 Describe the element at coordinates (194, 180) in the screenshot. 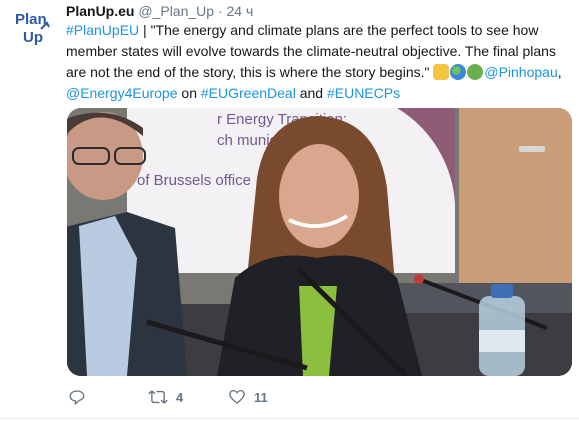

I see `slide-line-3: of Brussels office` at that location.